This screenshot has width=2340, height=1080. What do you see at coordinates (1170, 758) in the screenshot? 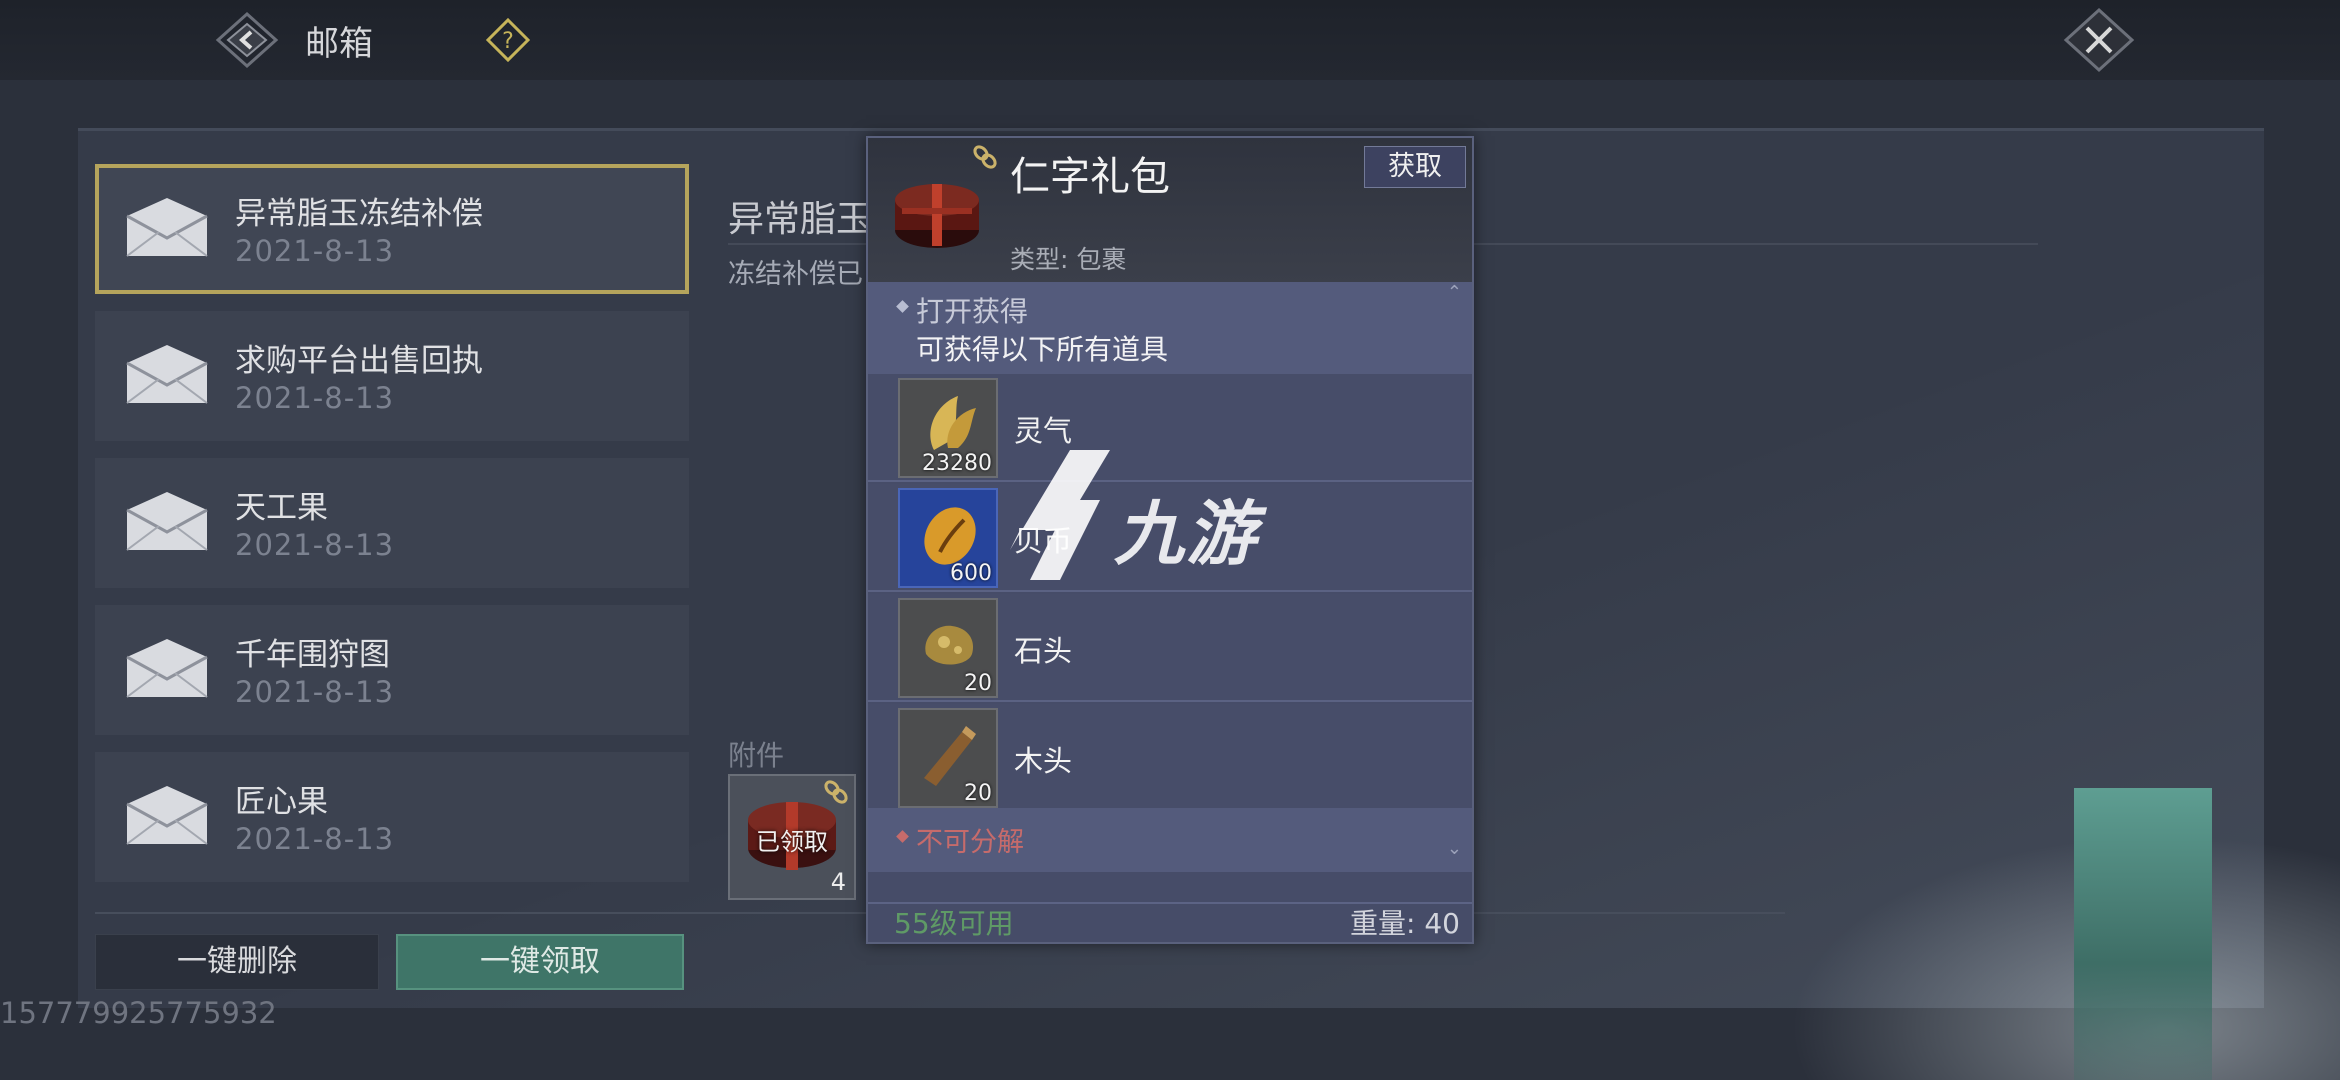
I see `reward-row: 20 木头` at bounding box center [1170, 758].